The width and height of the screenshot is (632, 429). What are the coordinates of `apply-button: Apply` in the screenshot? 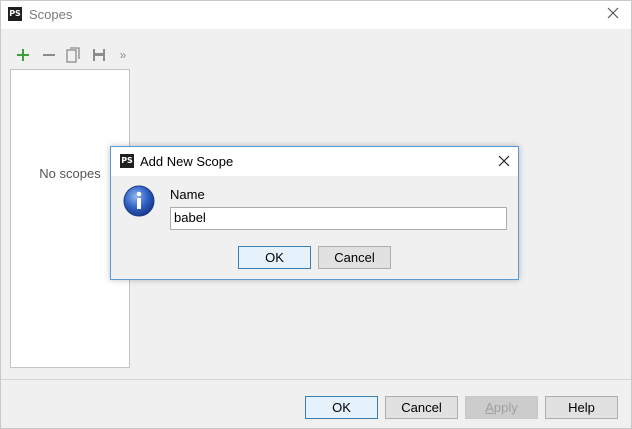 It's located at (501, 407).